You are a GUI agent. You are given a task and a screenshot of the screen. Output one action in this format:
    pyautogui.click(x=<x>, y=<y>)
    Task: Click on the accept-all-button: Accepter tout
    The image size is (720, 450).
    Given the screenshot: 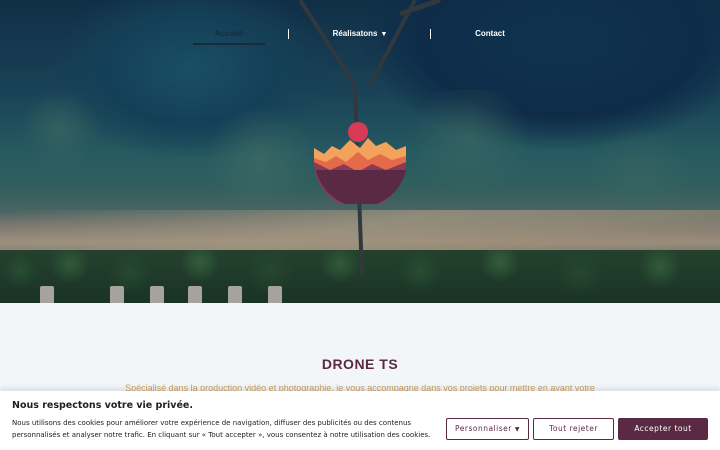 What is the action you would take?
    pyautogui.click(x=663, y=429)
    